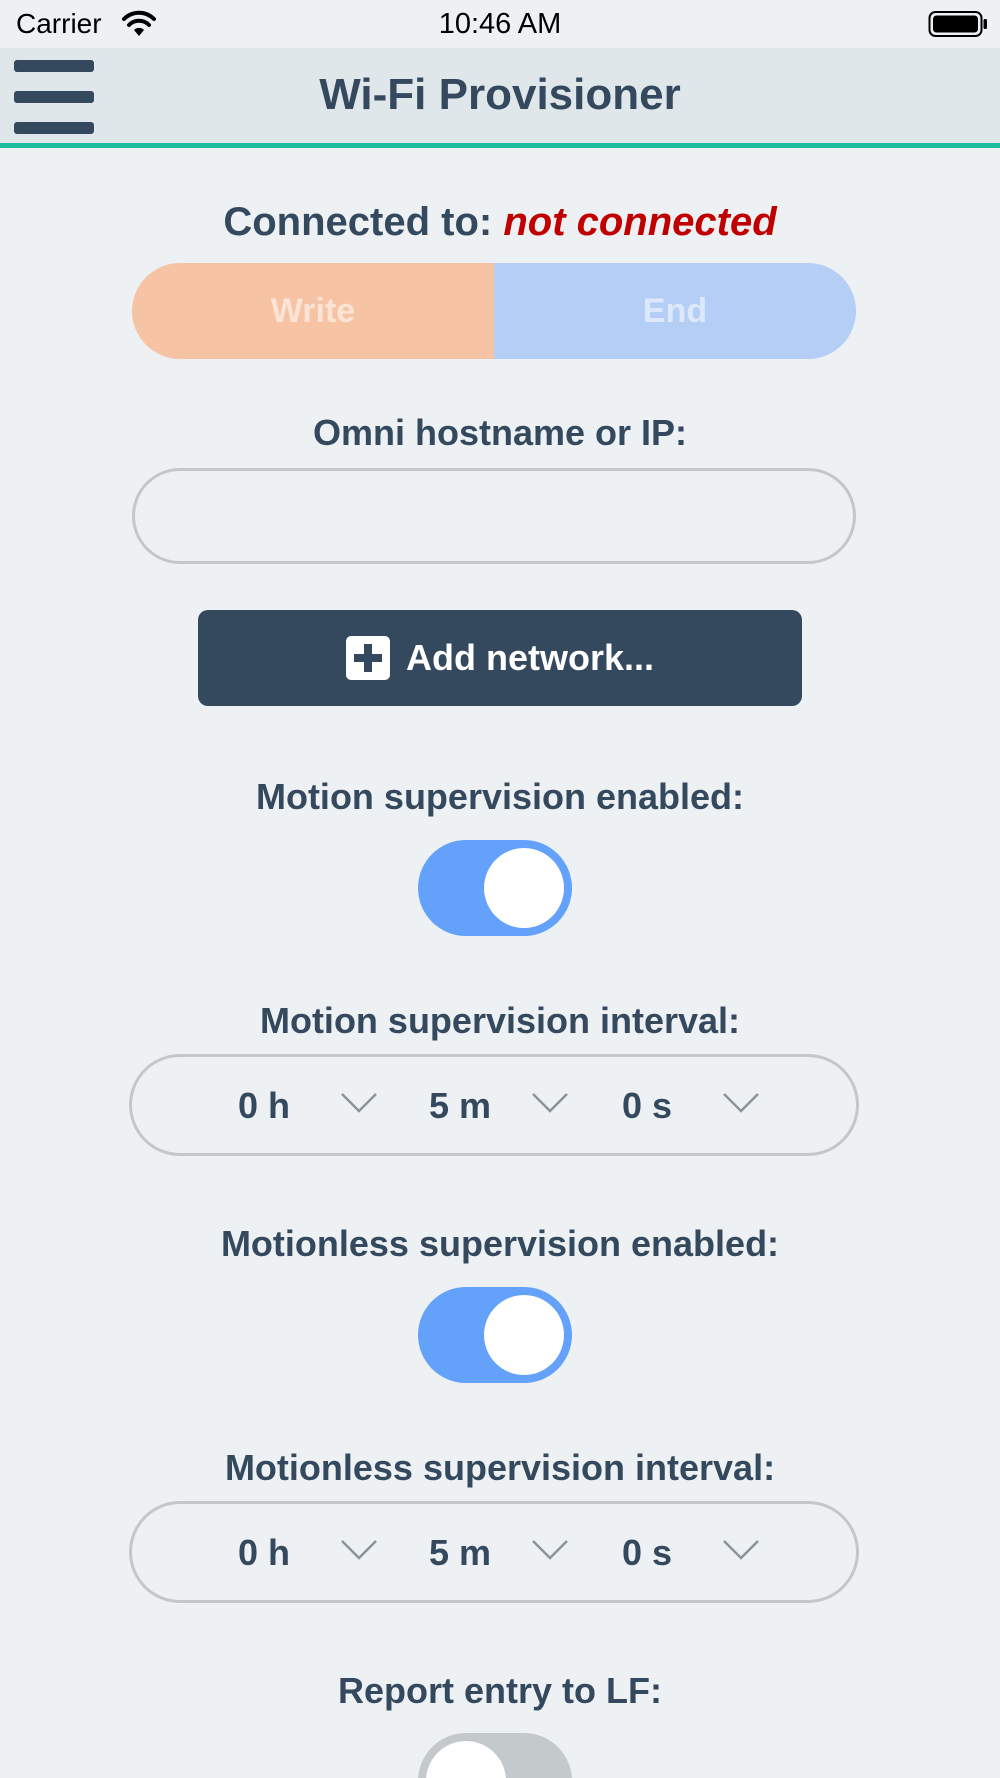  I want to click on write-end-control: Write End, so click(494, 311).